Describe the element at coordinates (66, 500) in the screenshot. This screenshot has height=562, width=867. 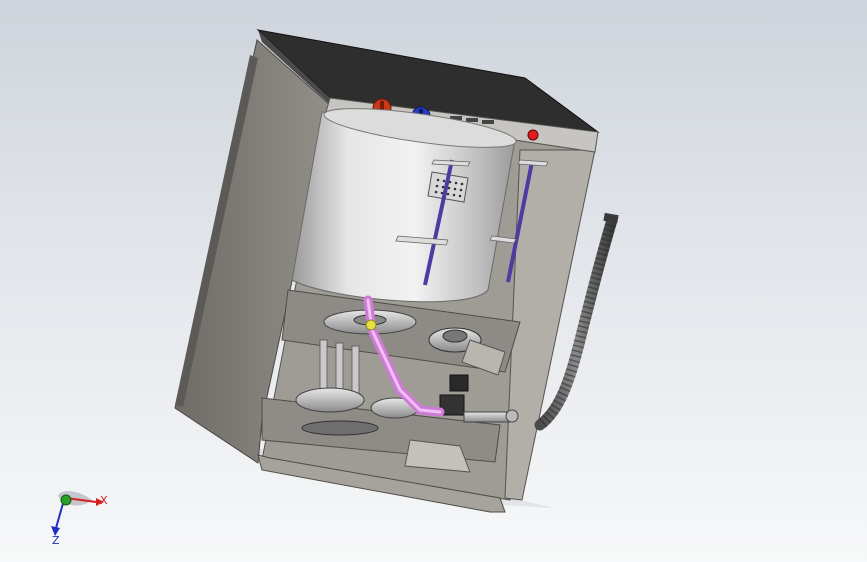
I see `triad-y-origin` at that location.